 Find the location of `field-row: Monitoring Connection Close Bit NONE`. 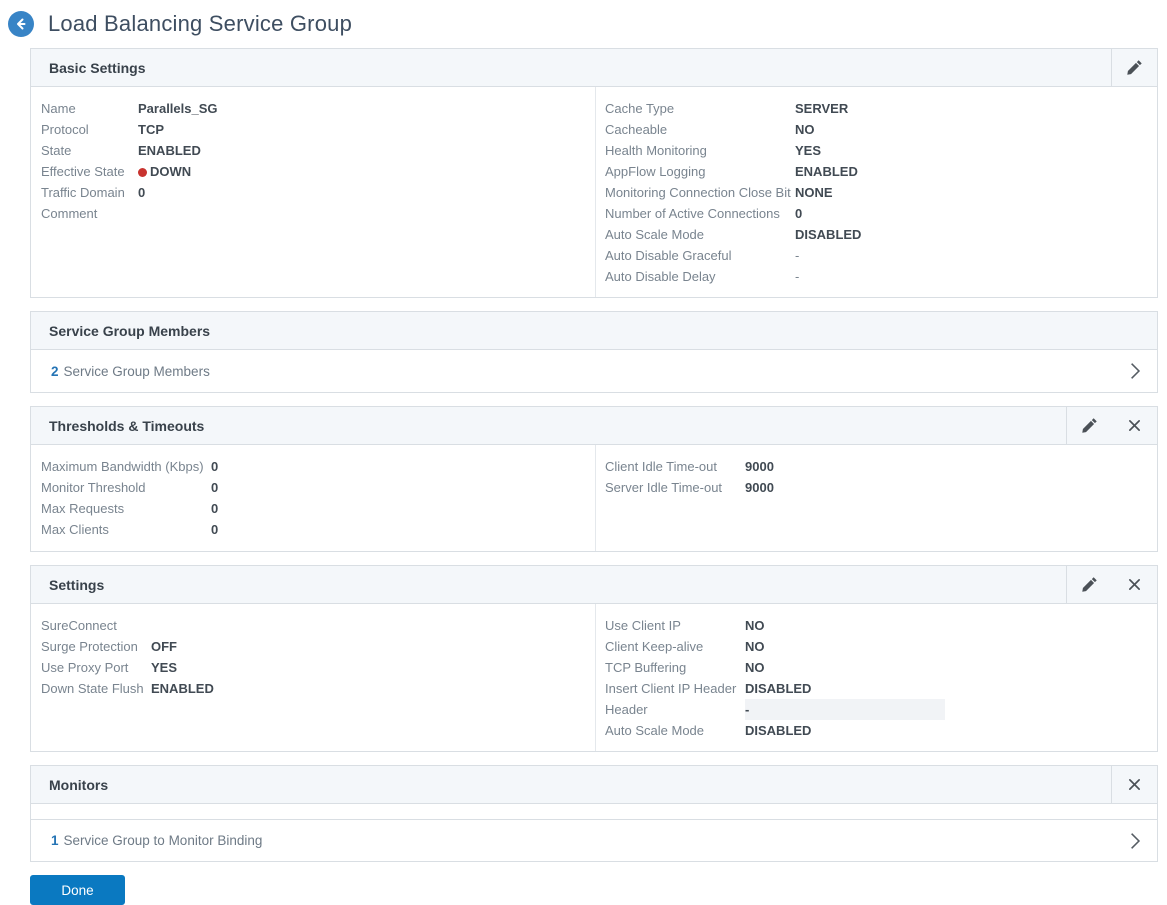

field-row: Monitoring Connection Close Bit NONE is located at coordinates (876, 192).